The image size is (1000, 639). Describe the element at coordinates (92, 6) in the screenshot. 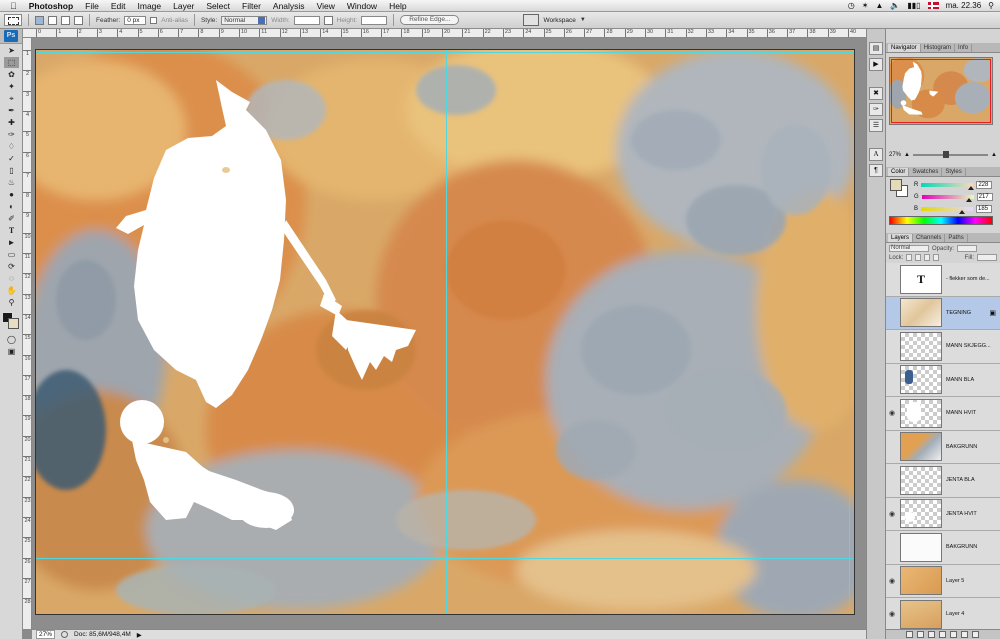

I see `menu-file: File` at that location.